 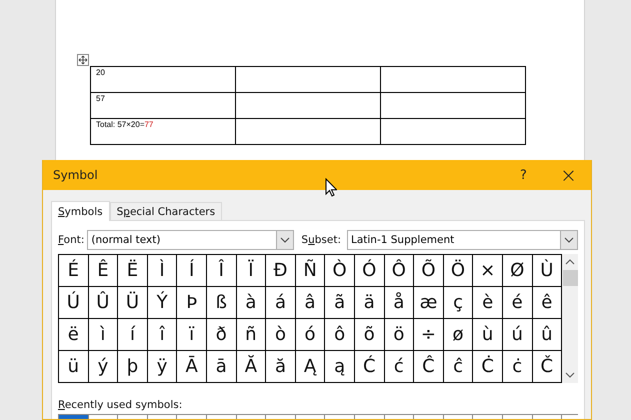 I want to click on symbol-cell: ó, so click(x=311, y=335).